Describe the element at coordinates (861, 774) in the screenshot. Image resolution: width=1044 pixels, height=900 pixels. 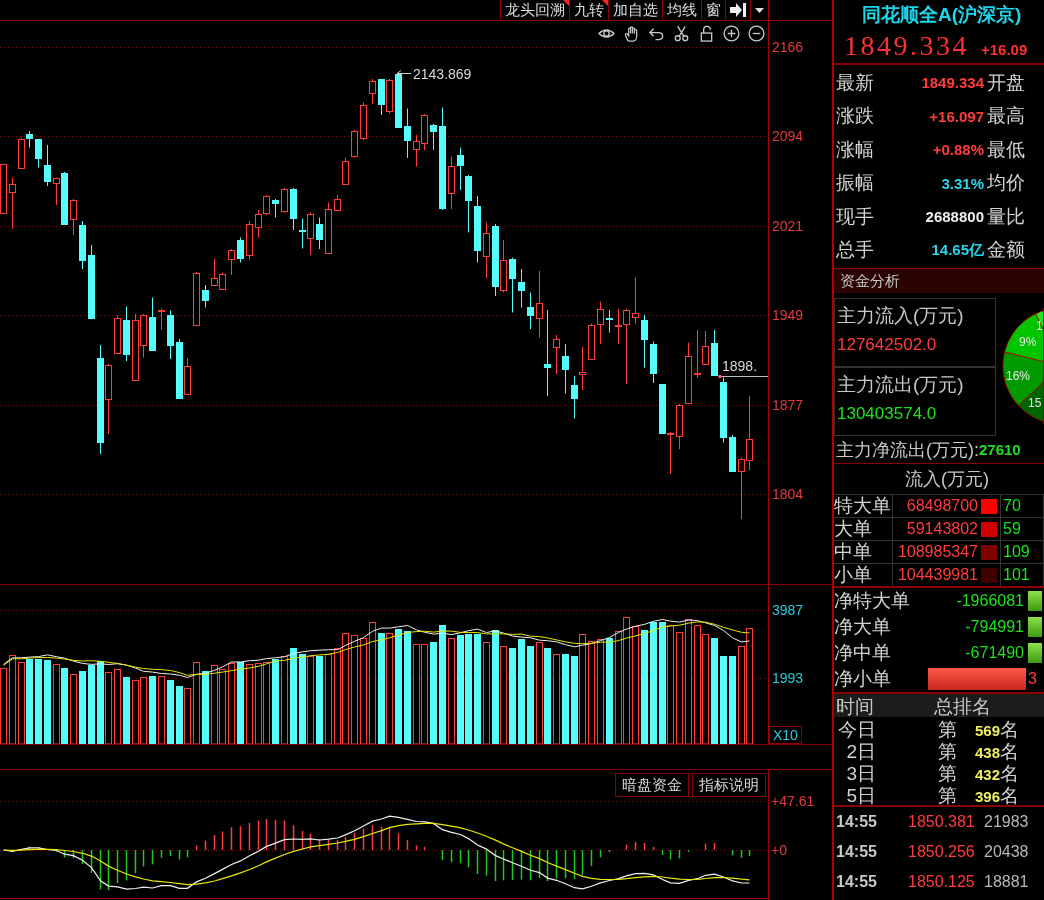
I see `period-label: 3日` at that location.